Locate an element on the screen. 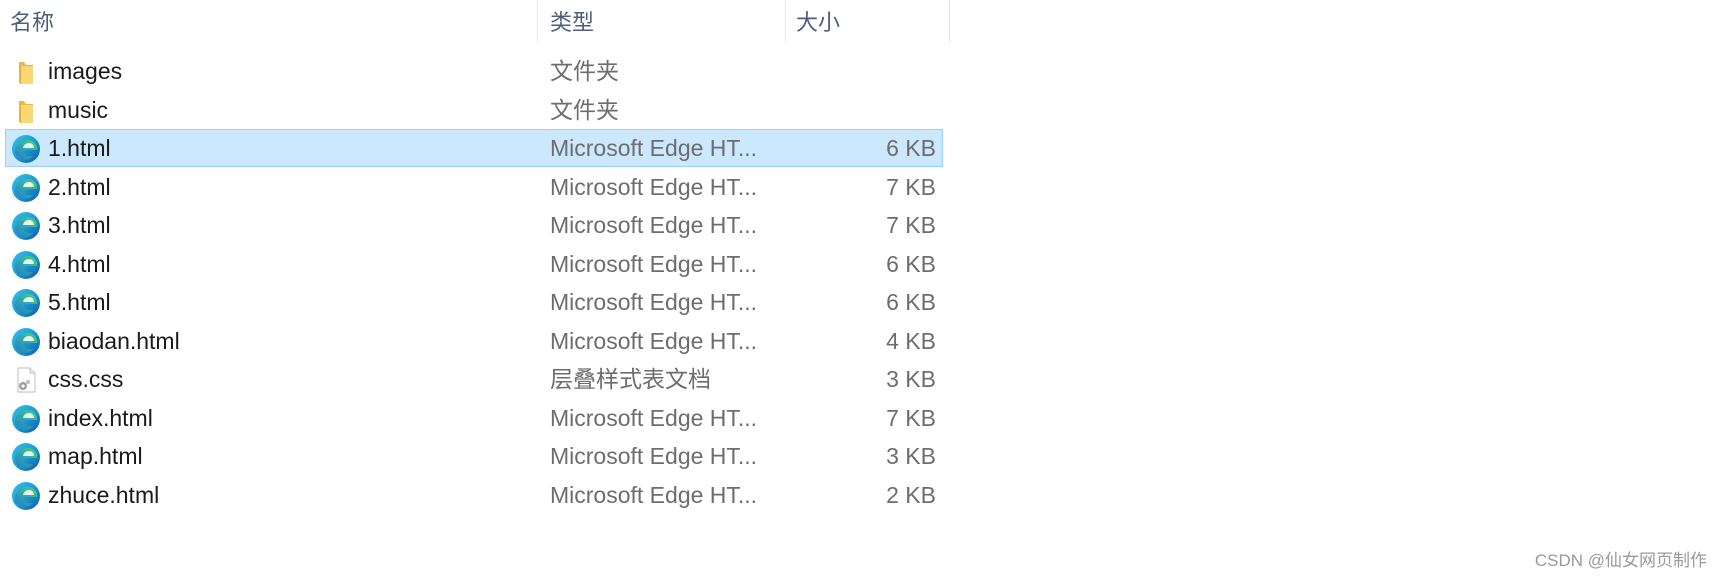 Image resolution: width=1713 pixels, height=579 pixels. column-header-type: 类型 is located at coordinates (662, 21).